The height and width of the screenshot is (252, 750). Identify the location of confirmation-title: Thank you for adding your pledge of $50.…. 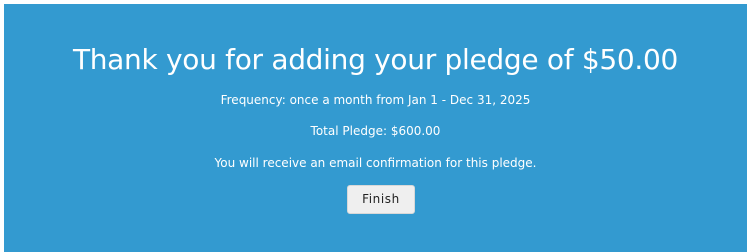
(375, 59).